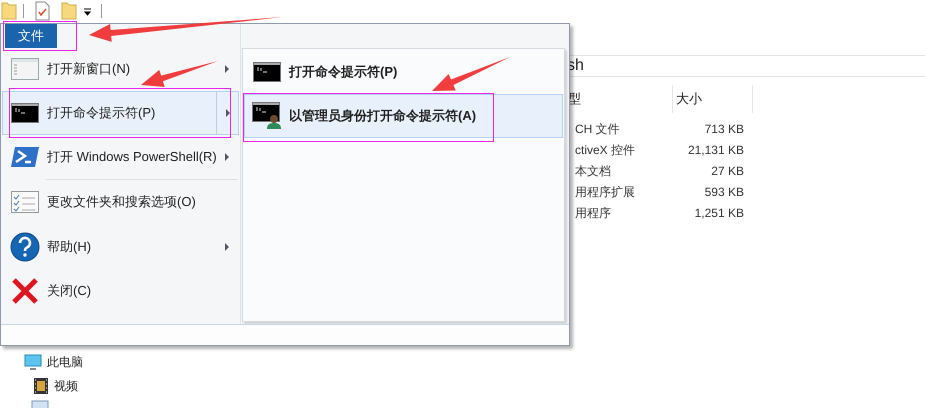  I want to click on menu-item: 打开命令提示符(P), so click(120, 113).